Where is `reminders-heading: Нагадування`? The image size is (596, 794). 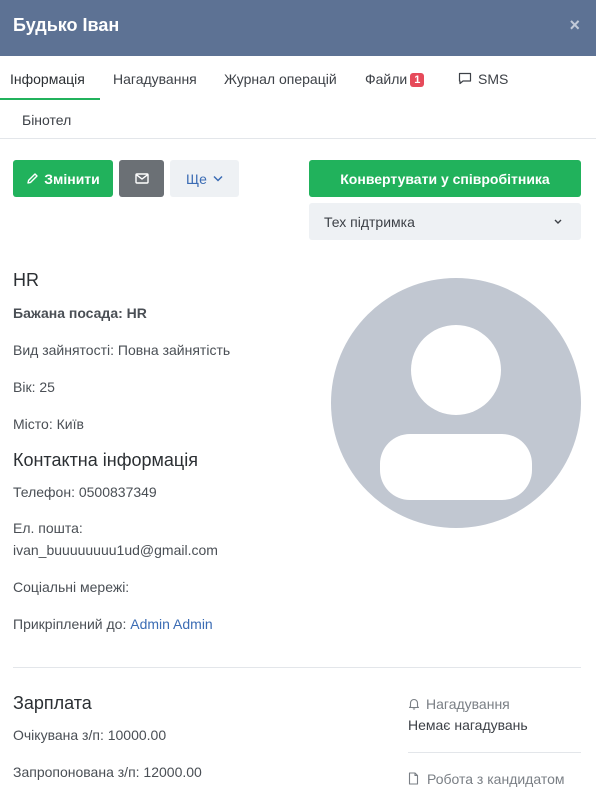 reminders-heading: Нагадування is located at coordinates (459, 704).